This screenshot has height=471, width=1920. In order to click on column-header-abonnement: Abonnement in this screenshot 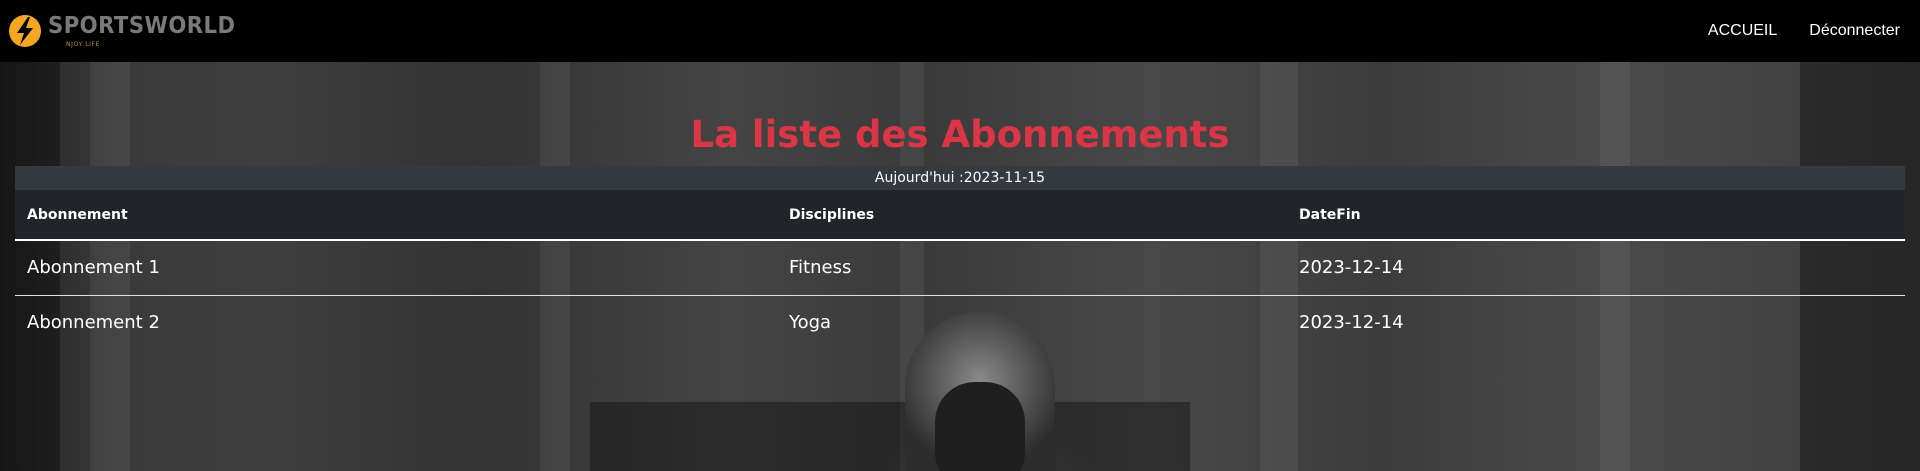, I will do `click(77, 214)`.